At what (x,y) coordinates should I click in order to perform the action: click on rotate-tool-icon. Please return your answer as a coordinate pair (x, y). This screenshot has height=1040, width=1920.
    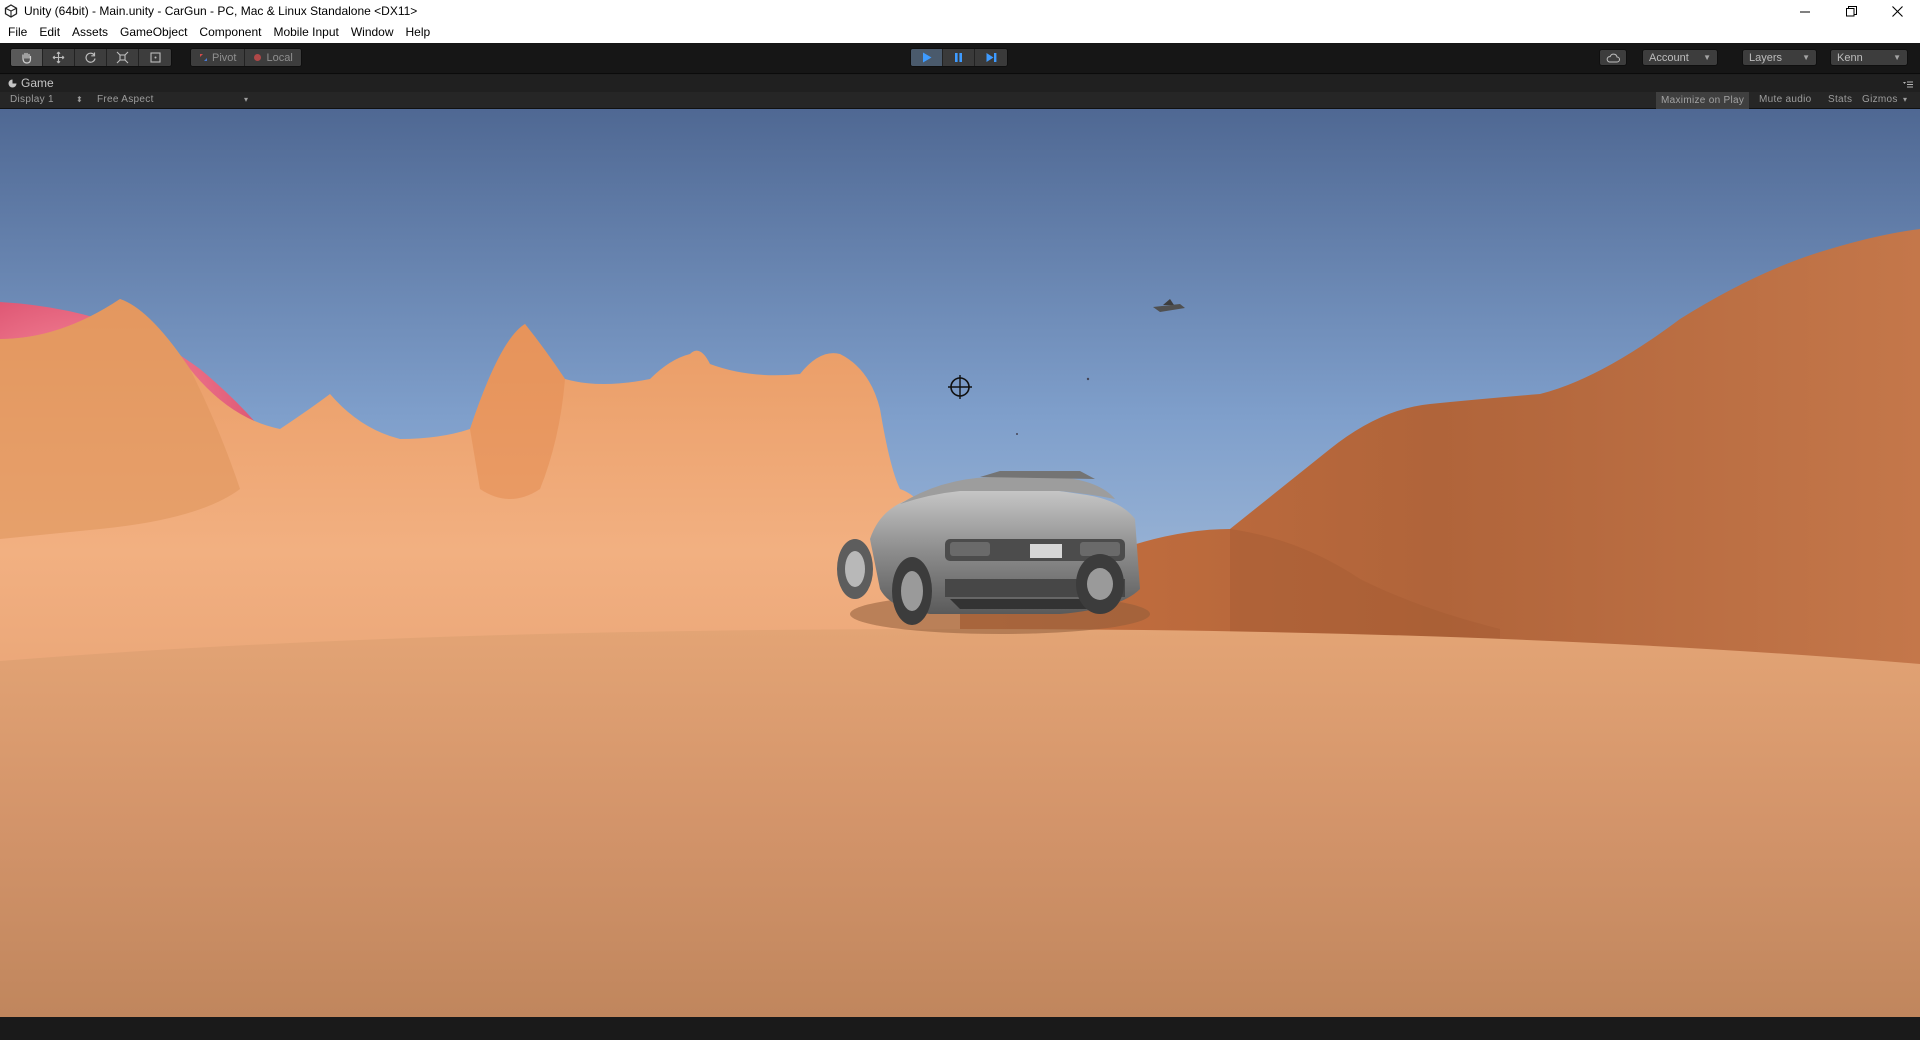
    Looking at the image, I should click on (90, 57).